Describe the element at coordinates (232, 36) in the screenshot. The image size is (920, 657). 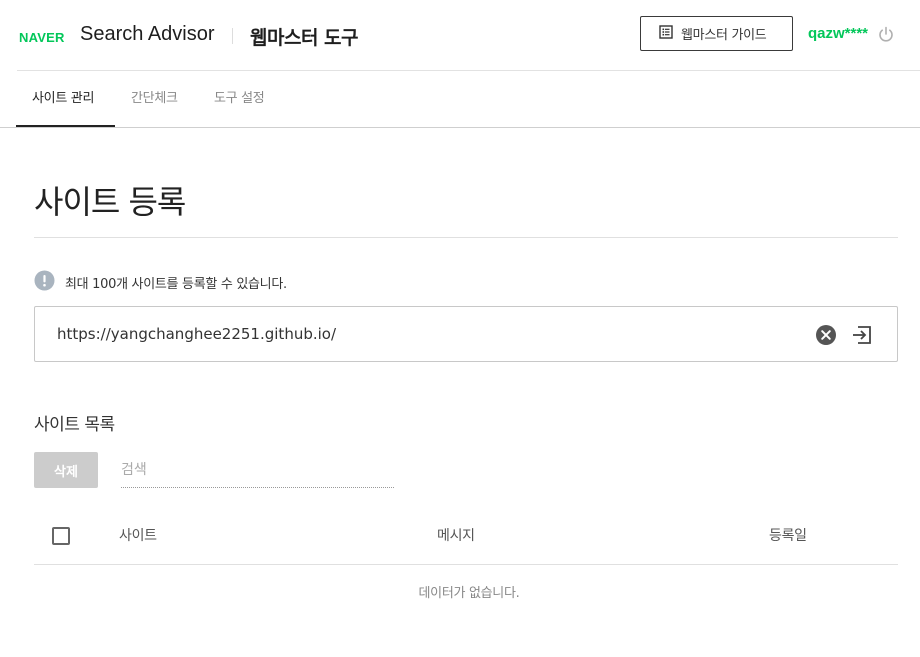
I see `header-divider` at that location.